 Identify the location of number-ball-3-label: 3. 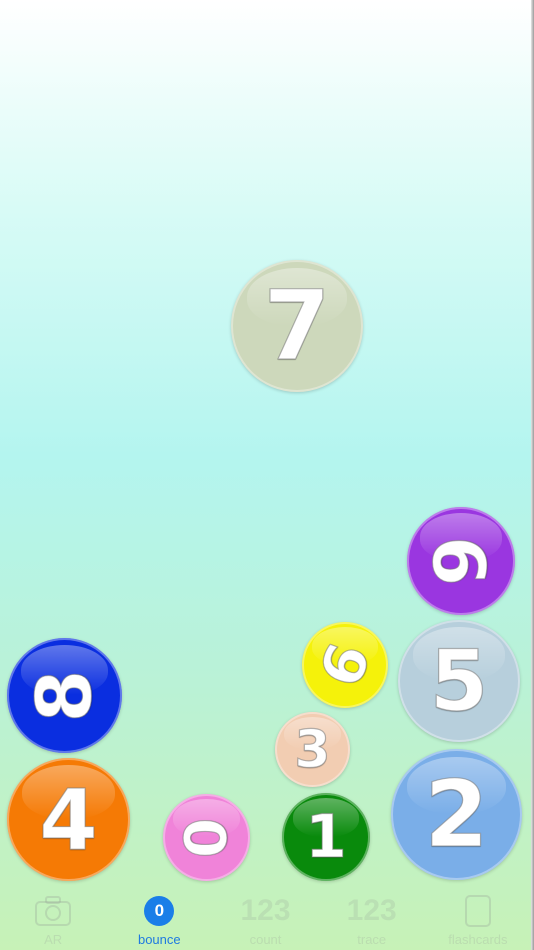
(312, 749).